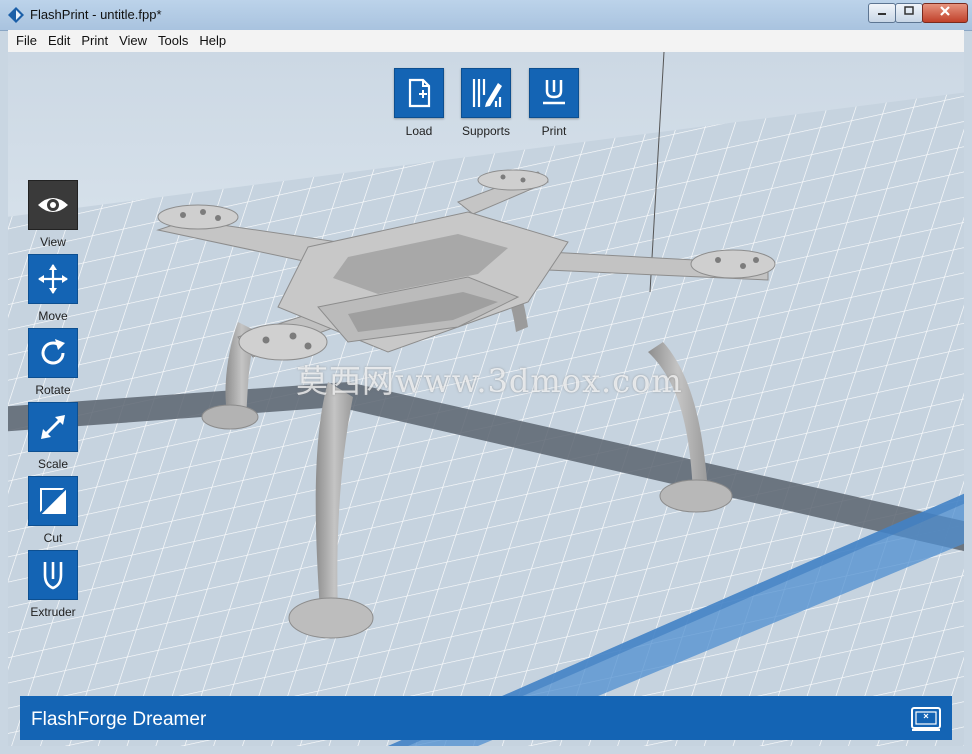 The width and height of the screenshot is (972, 754). Describe the element at coordinates (53, 427) in the screenshot. I see `scale-arrow-icon` at that location.